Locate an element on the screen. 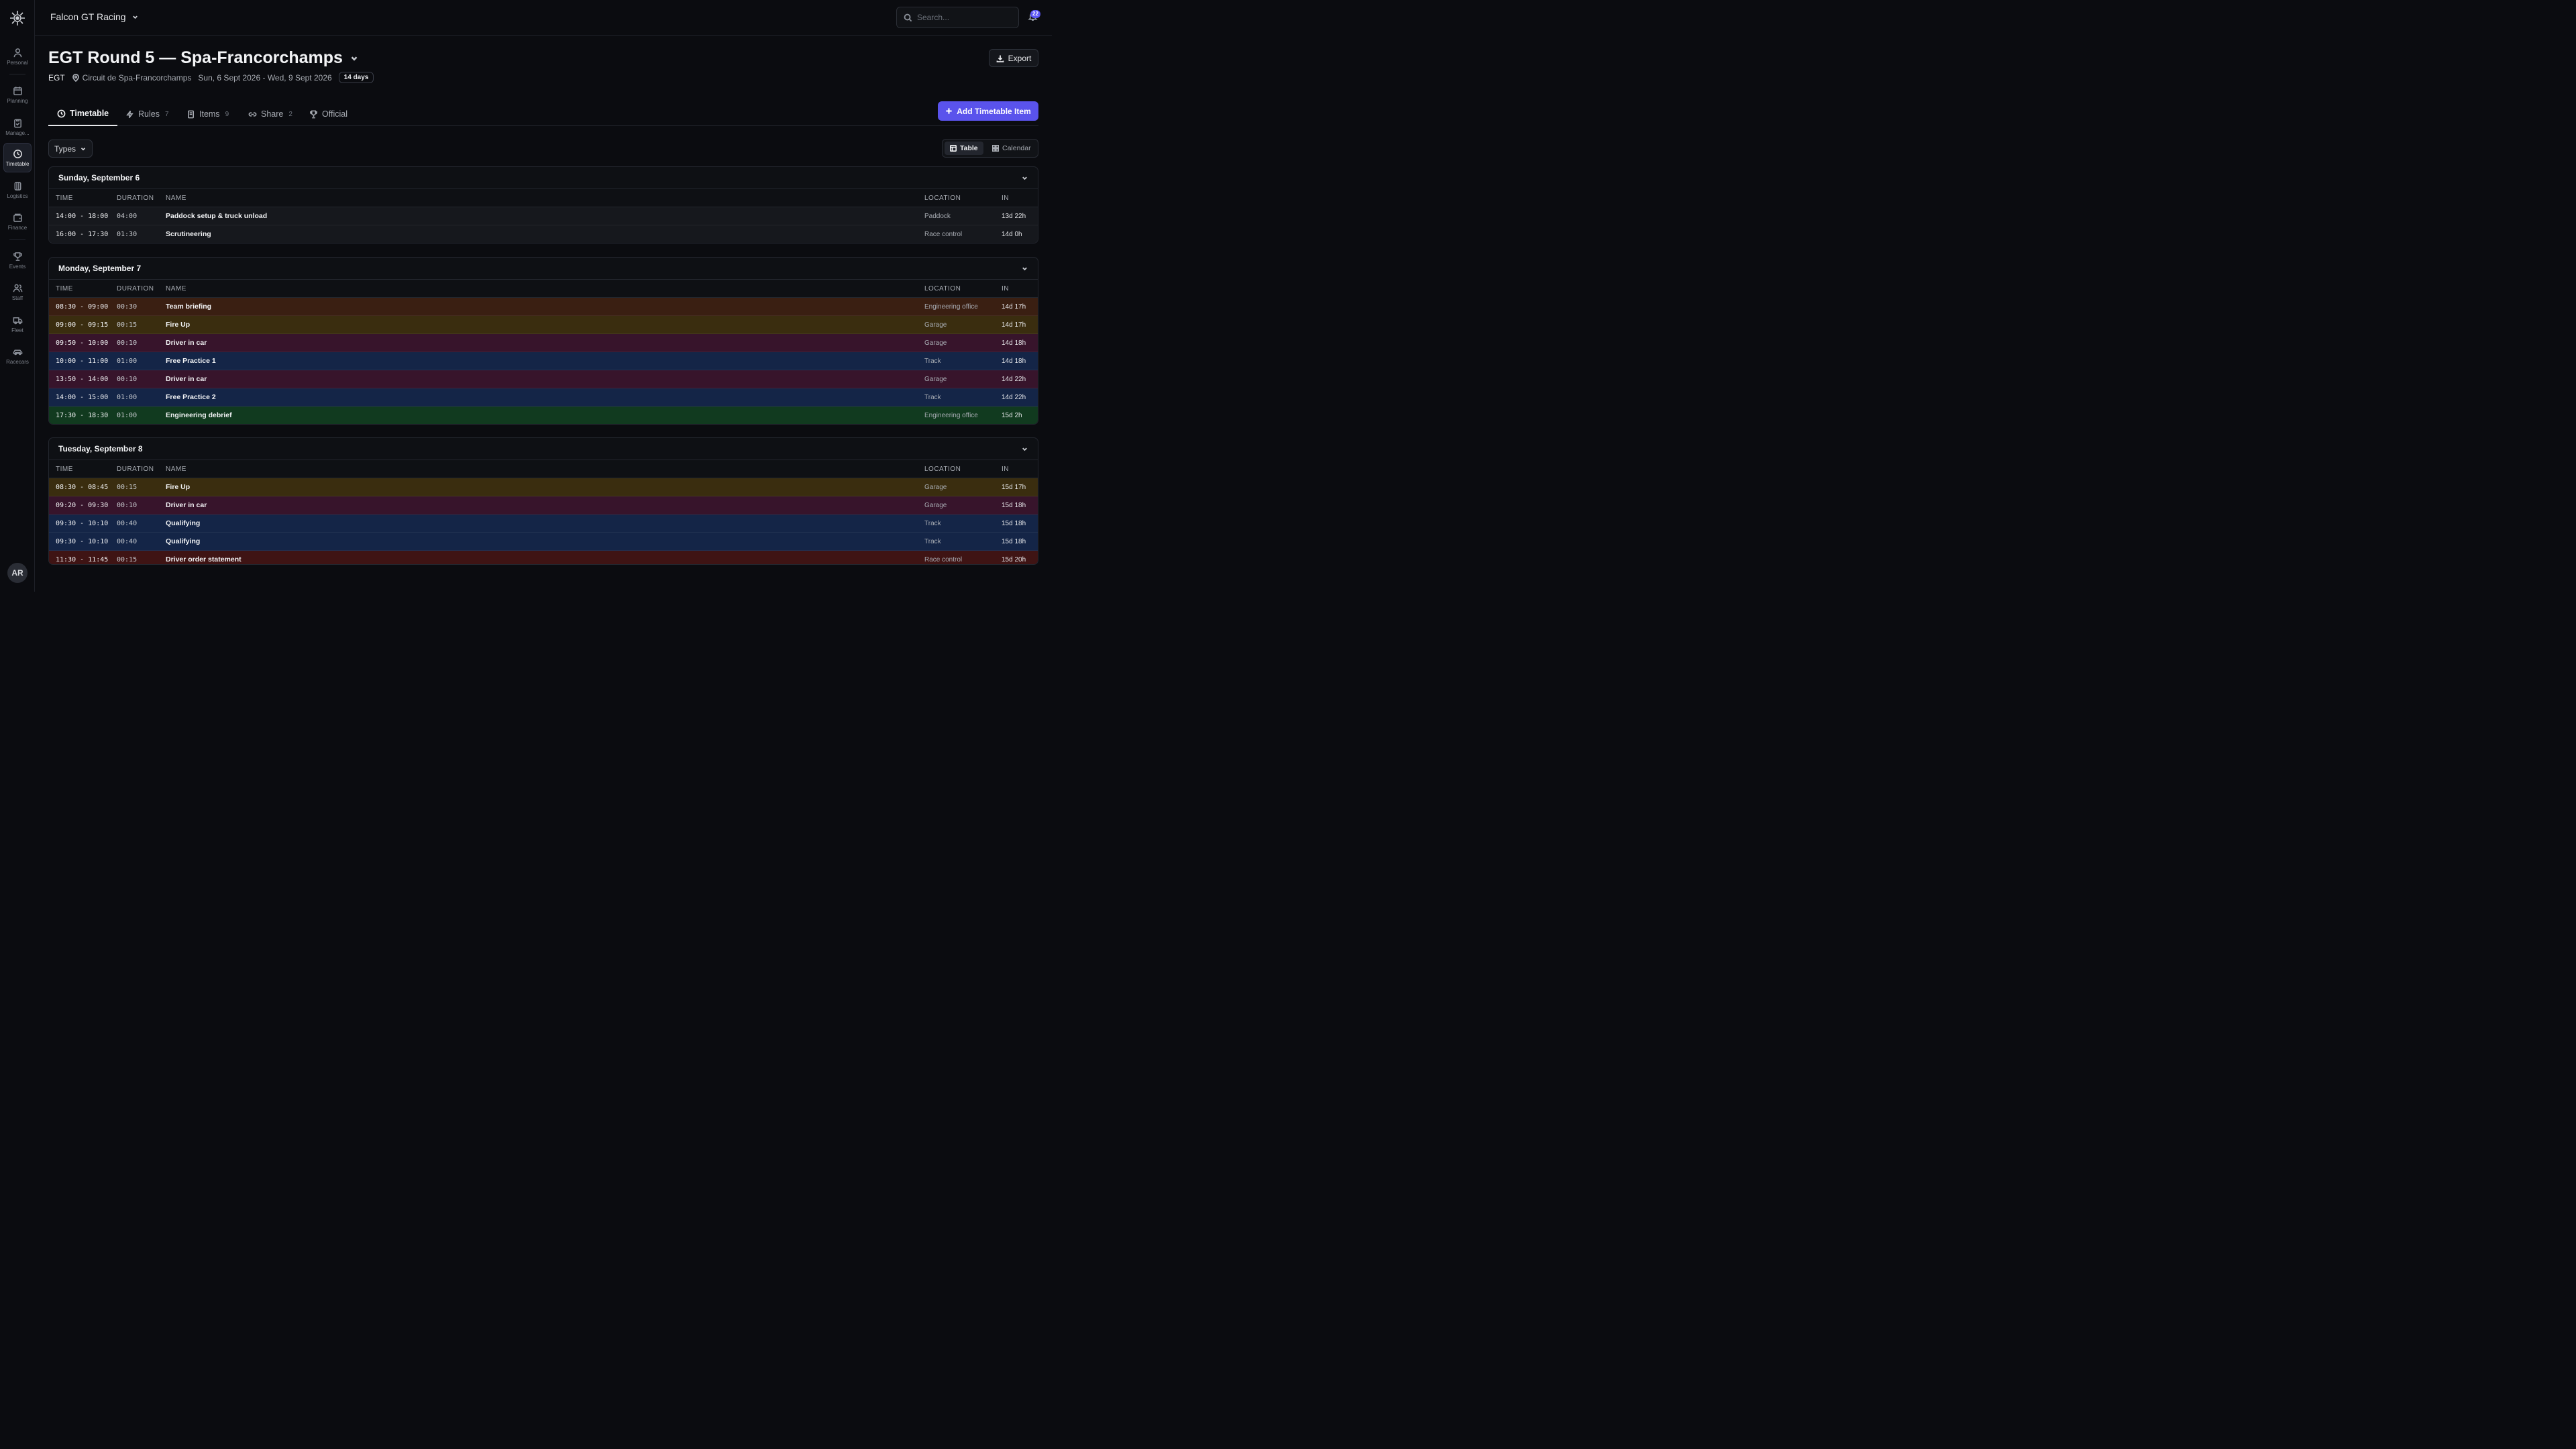 The image size is (2576, 1449). tab-label: Official is located at coordinates (334, 114).